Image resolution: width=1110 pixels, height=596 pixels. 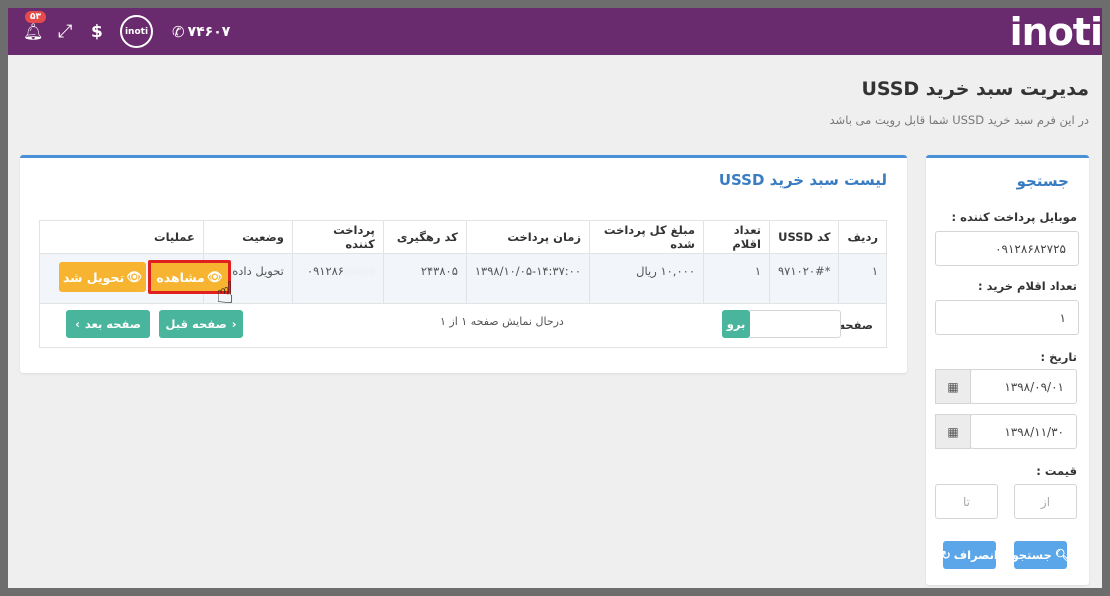 I want to click on pager-info: درحال نمایش صفحه ۱ از ۱, so click(x=502, y=321).